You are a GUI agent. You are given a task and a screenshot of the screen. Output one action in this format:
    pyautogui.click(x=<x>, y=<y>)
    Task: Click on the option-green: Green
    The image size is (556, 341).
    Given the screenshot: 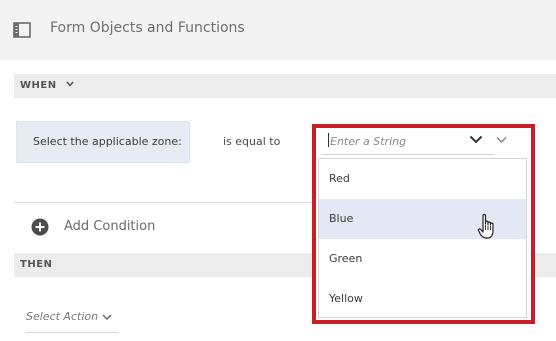 What is the action you would take?
    pyautogui.click(x=422, y=259)
    